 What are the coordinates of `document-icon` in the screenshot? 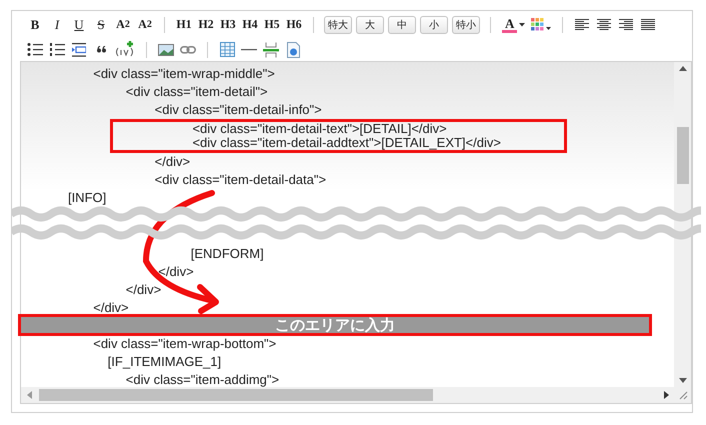 It's located at (293, 50).